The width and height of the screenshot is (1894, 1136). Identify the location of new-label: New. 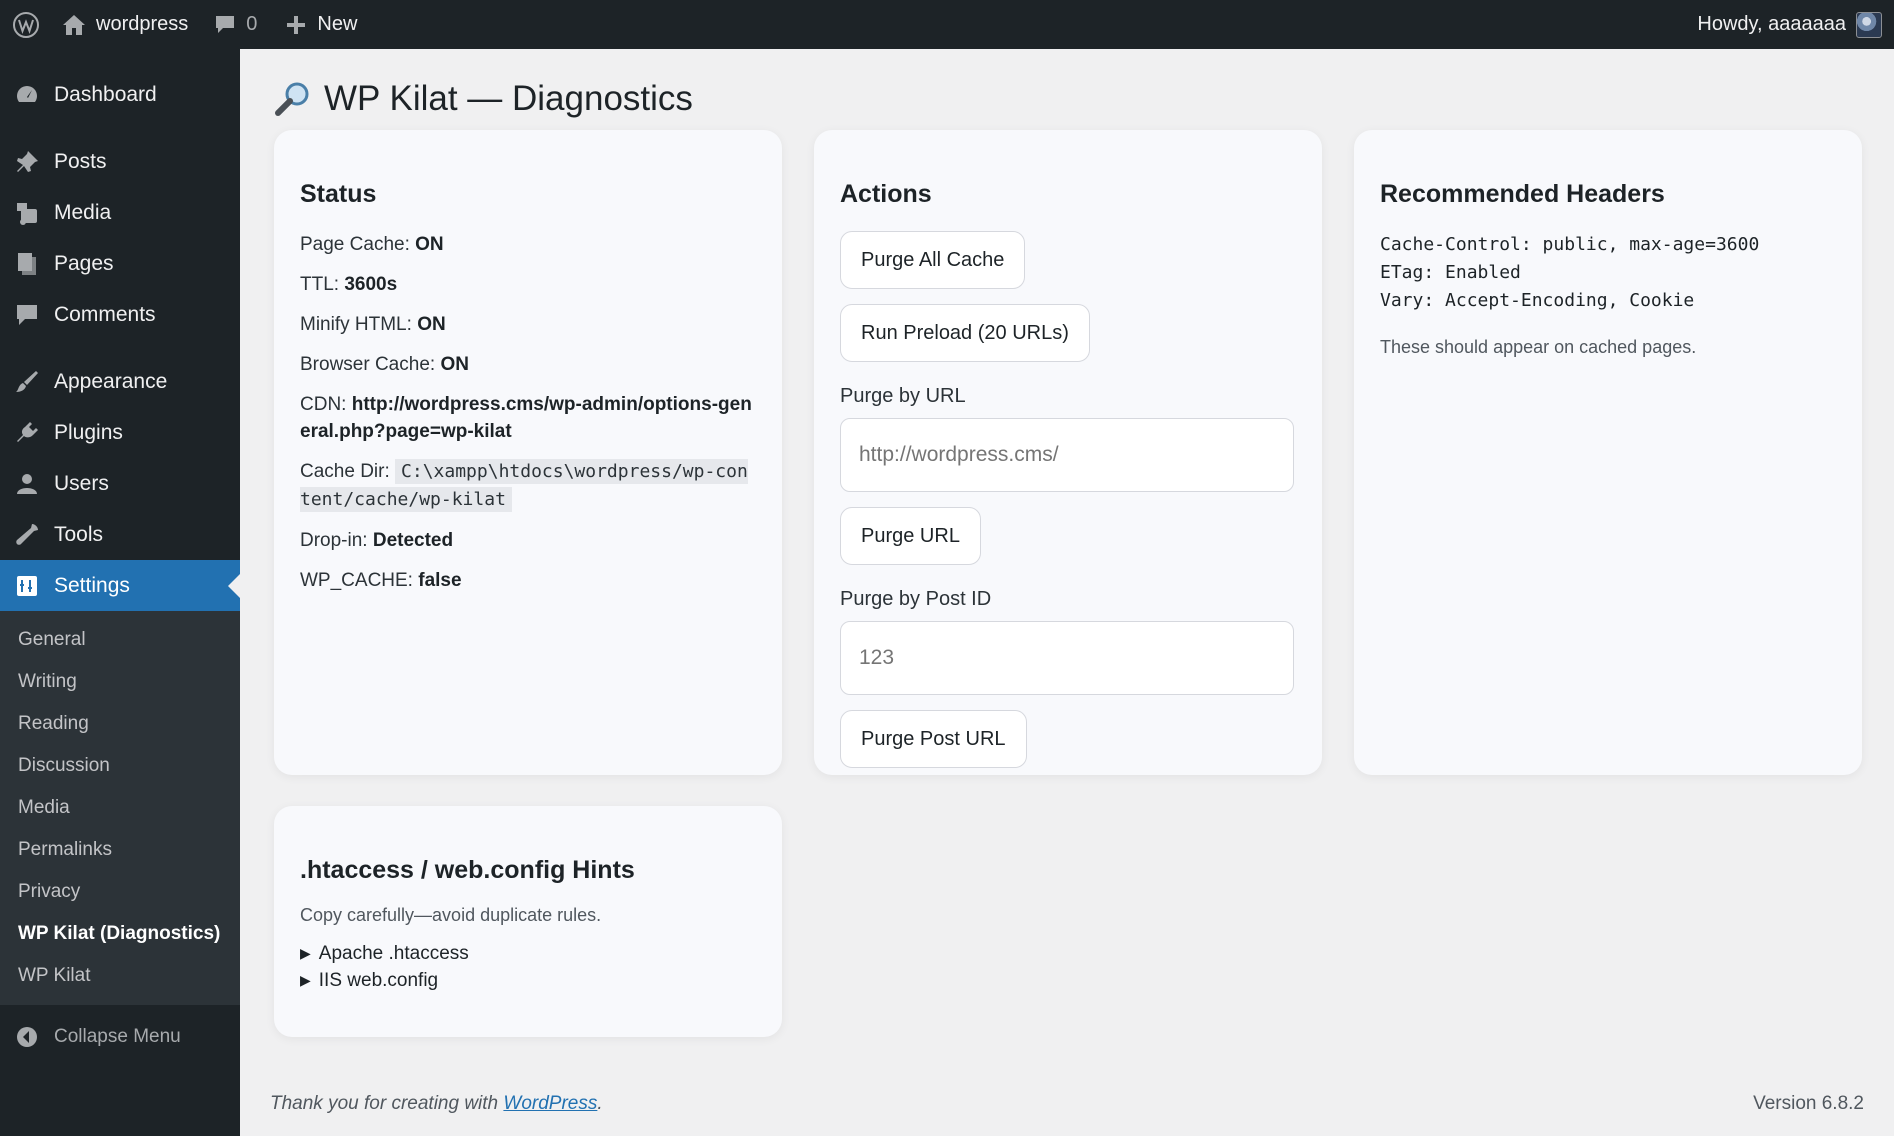
(337, 24).